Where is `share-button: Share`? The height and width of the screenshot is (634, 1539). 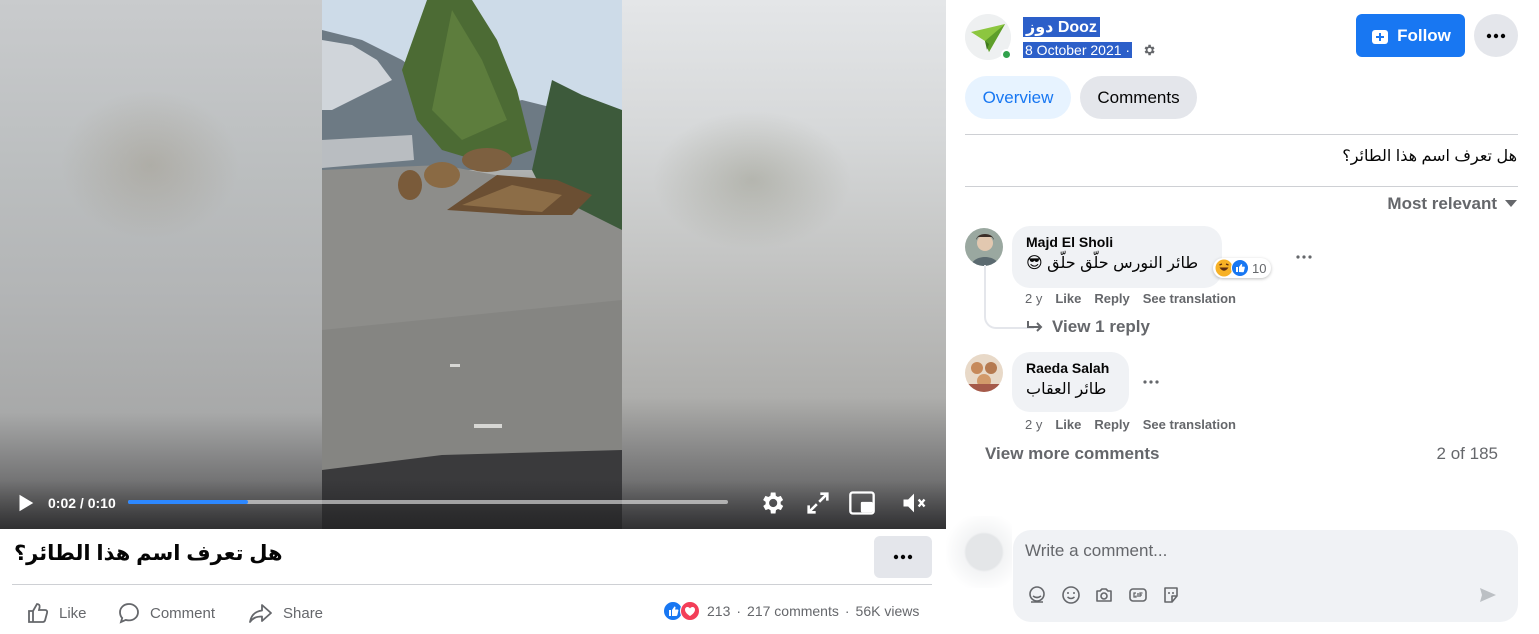 share-button: Share is located at coordinates (285, 613).